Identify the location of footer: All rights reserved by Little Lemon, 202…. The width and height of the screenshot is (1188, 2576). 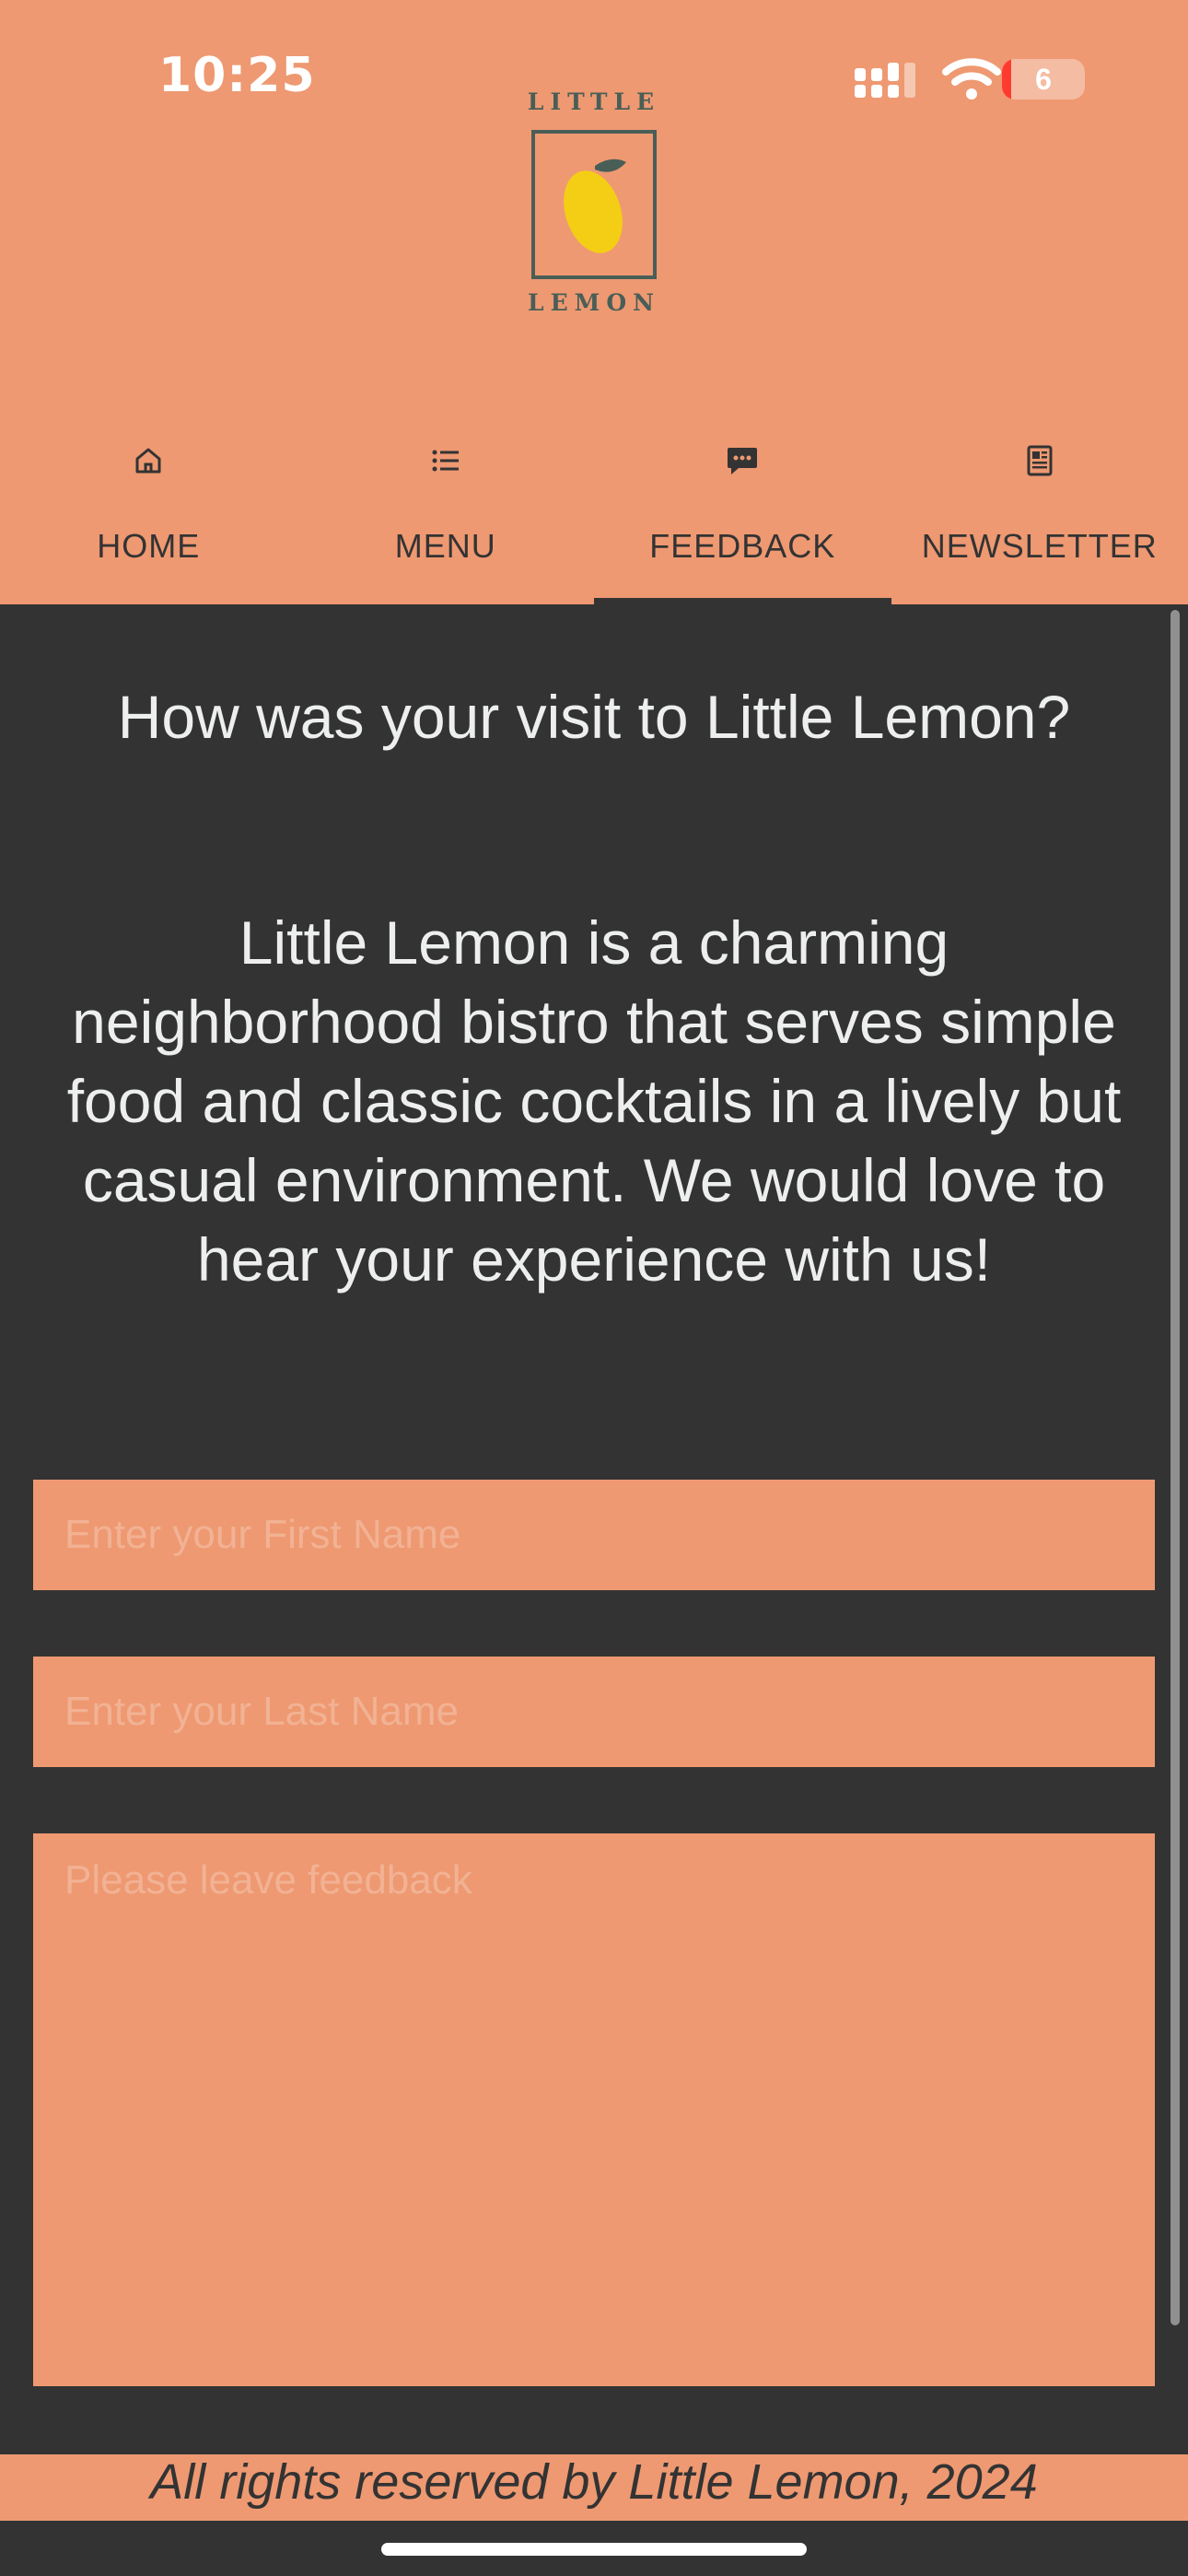
(594, 2487).